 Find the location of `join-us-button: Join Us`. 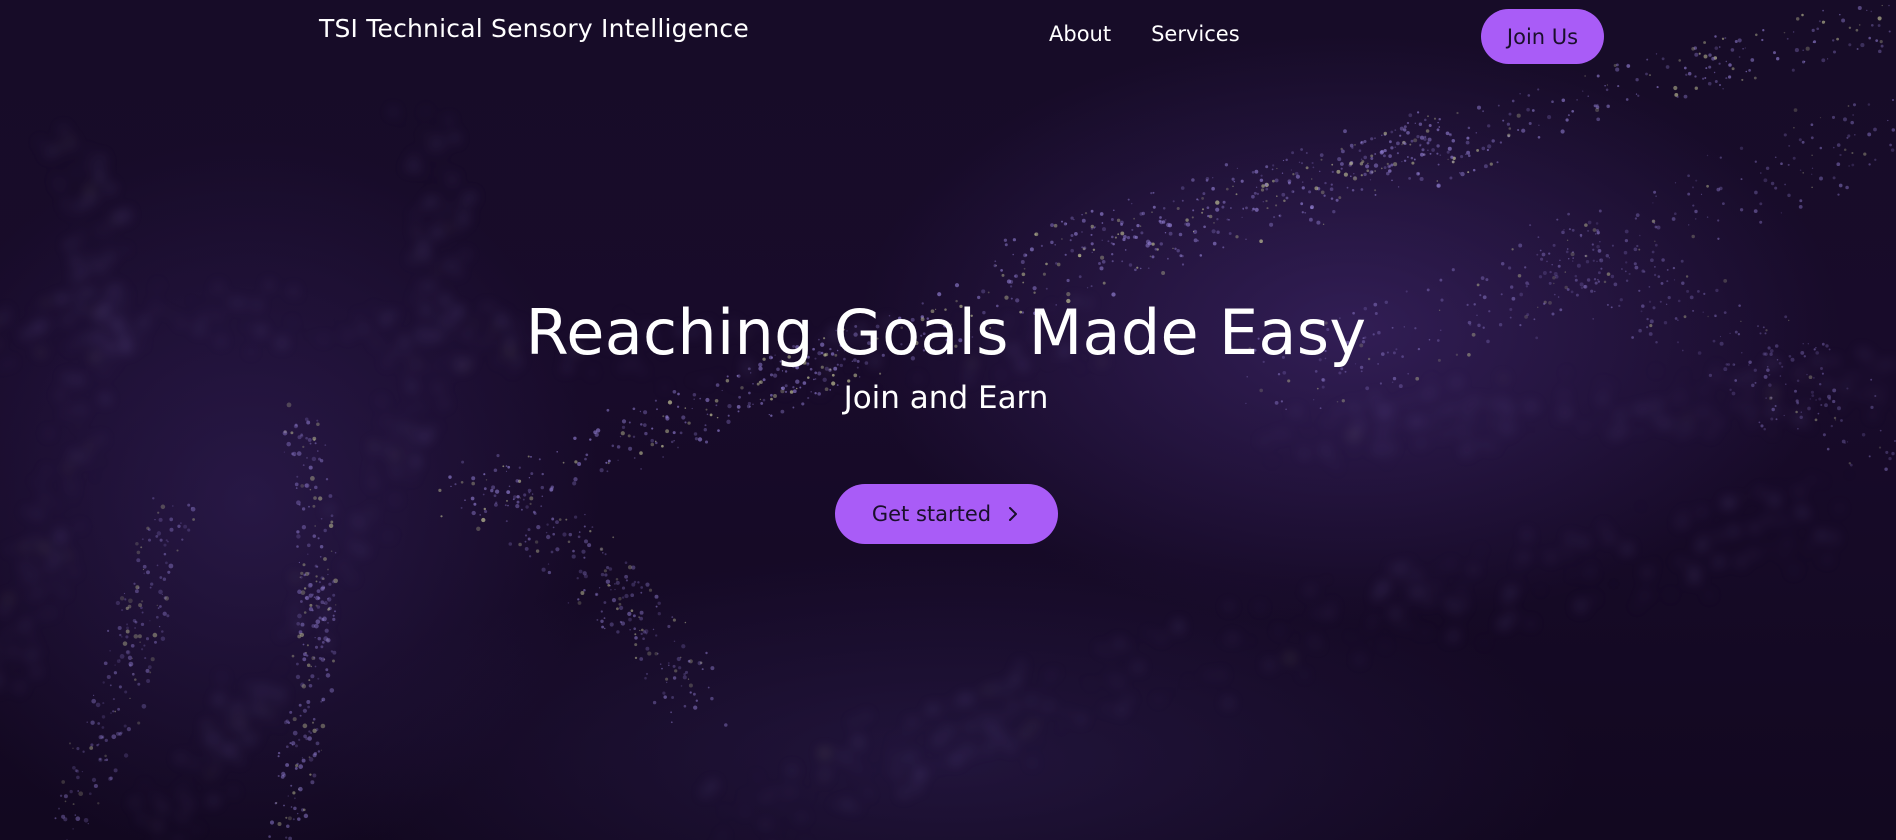

join-us-button: Join Us is located at coordinates (1542, 36).